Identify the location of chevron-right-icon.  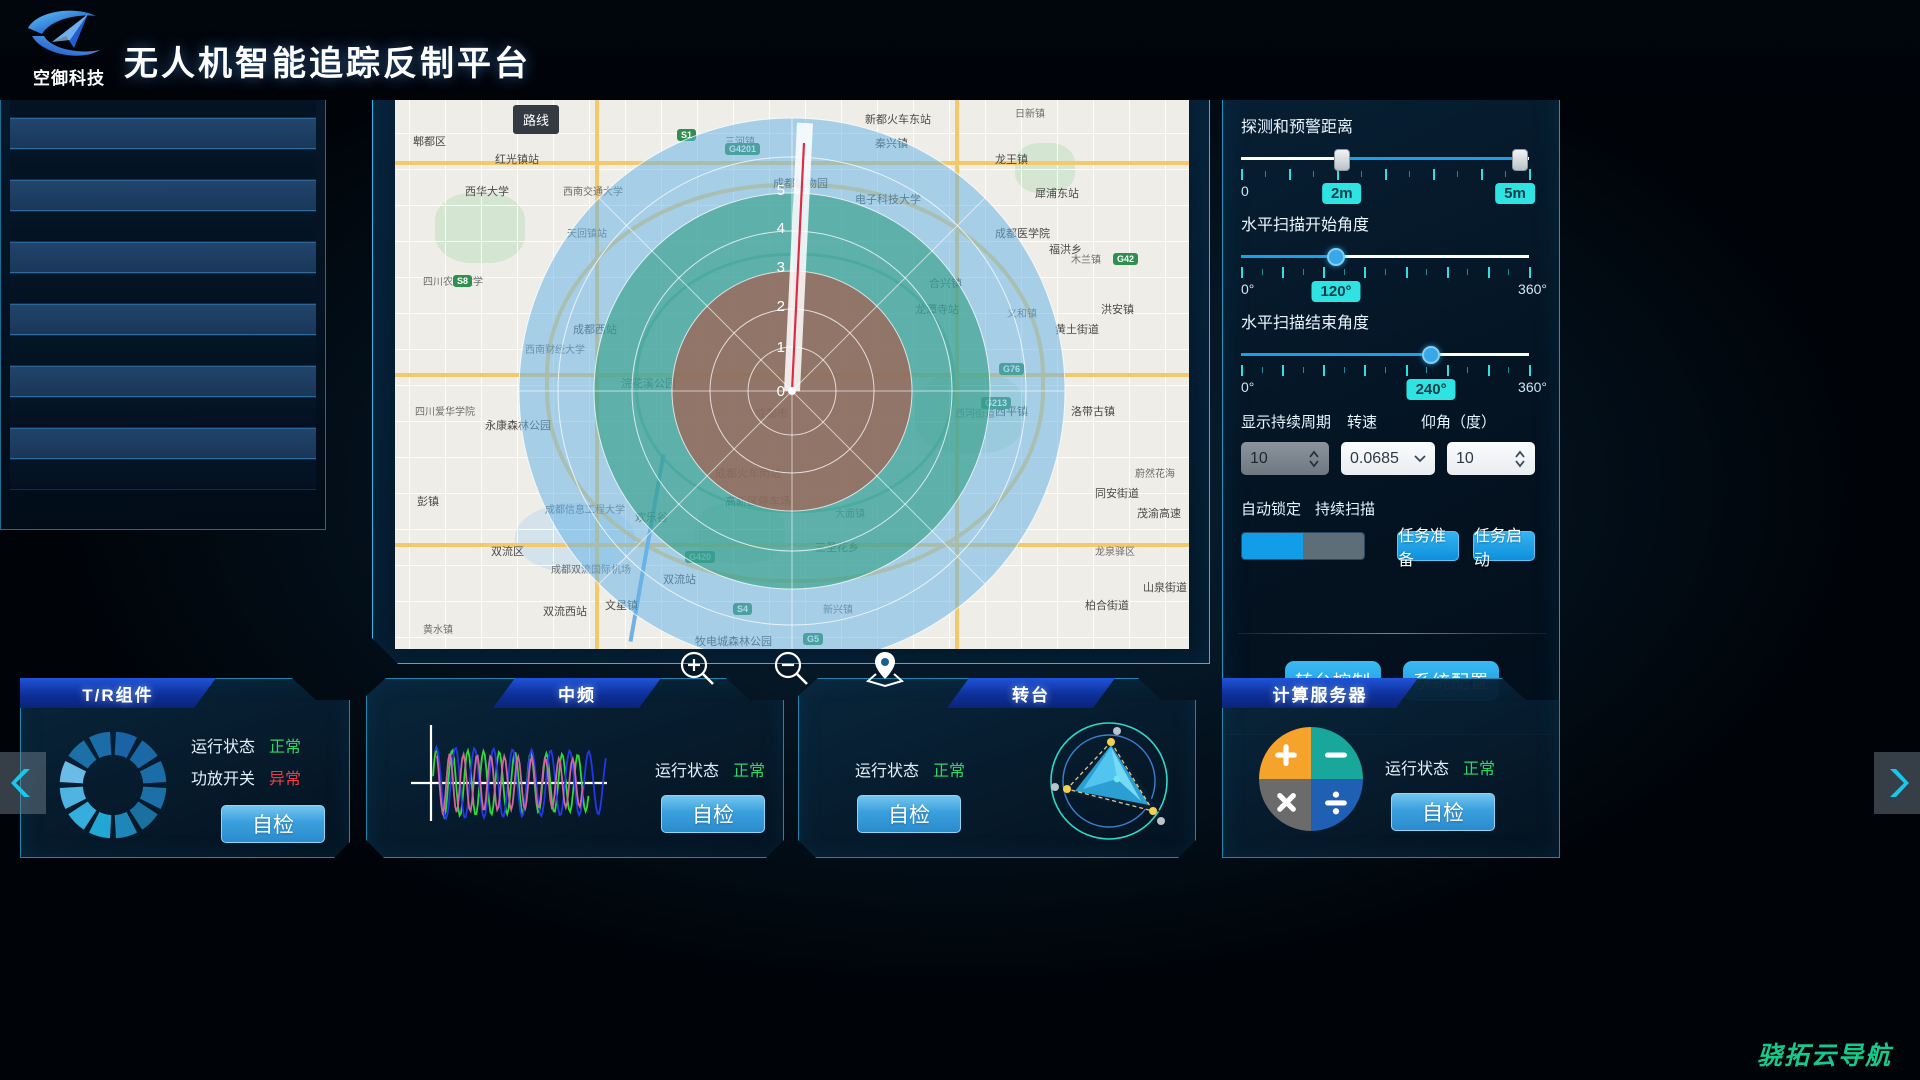
(1897, 783).